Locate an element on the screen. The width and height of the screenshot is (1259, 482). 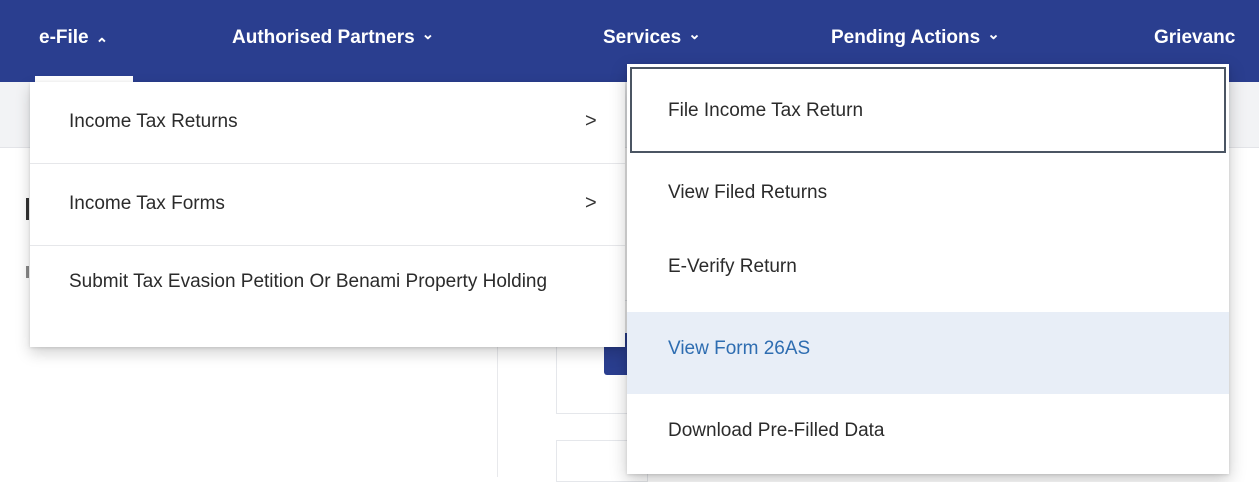
nav-grievances: Grievanc is located at coordinates (1194, 38).